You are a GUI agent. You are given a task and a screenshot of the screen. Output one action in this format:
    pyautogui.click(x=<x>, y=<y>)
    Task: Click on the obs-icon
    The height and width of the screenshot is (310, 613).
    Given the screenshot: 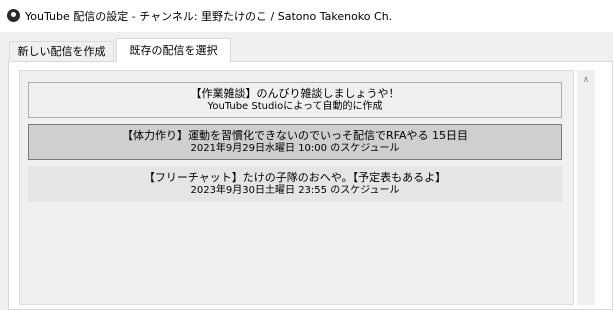 What is the action you would take?
    pyautogui.click(x=13, y=15)
    